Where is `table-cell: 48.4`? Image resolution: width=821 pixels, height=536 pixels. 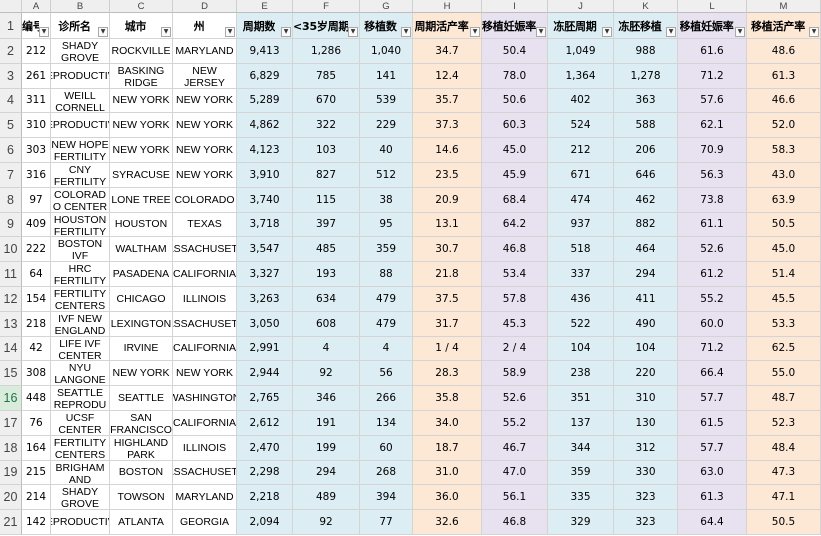 table-cell: 48.4 is located at coordinates (784, 448).